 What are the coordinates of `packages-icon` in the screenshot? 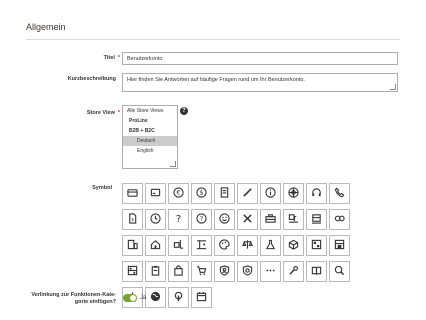 It's located at (316, 246).